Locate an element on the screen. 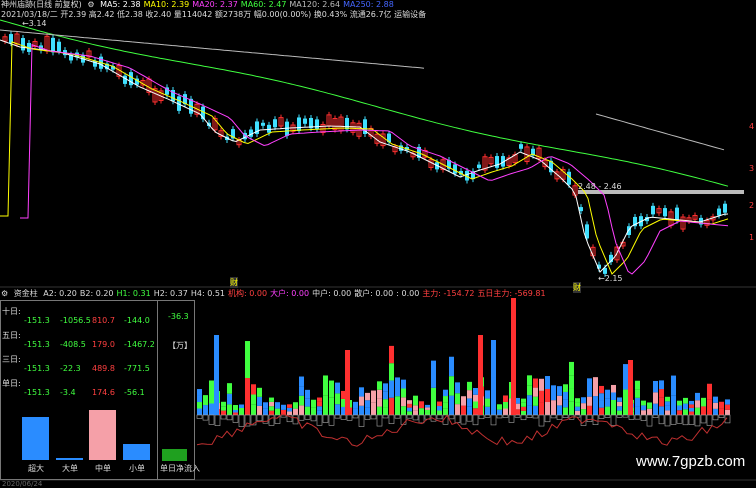  fund-bar is located at coordinates (35, 438).